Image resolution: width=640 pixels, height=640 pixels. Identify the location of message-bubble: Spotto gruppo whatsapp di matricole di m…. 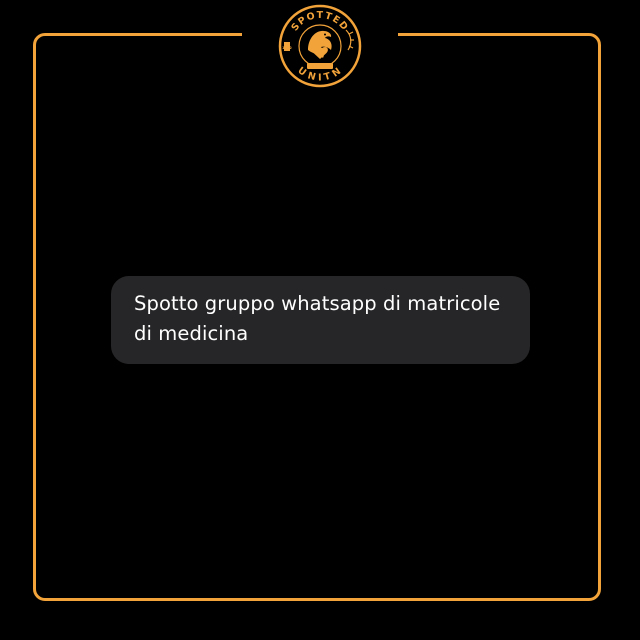
(320, 320).